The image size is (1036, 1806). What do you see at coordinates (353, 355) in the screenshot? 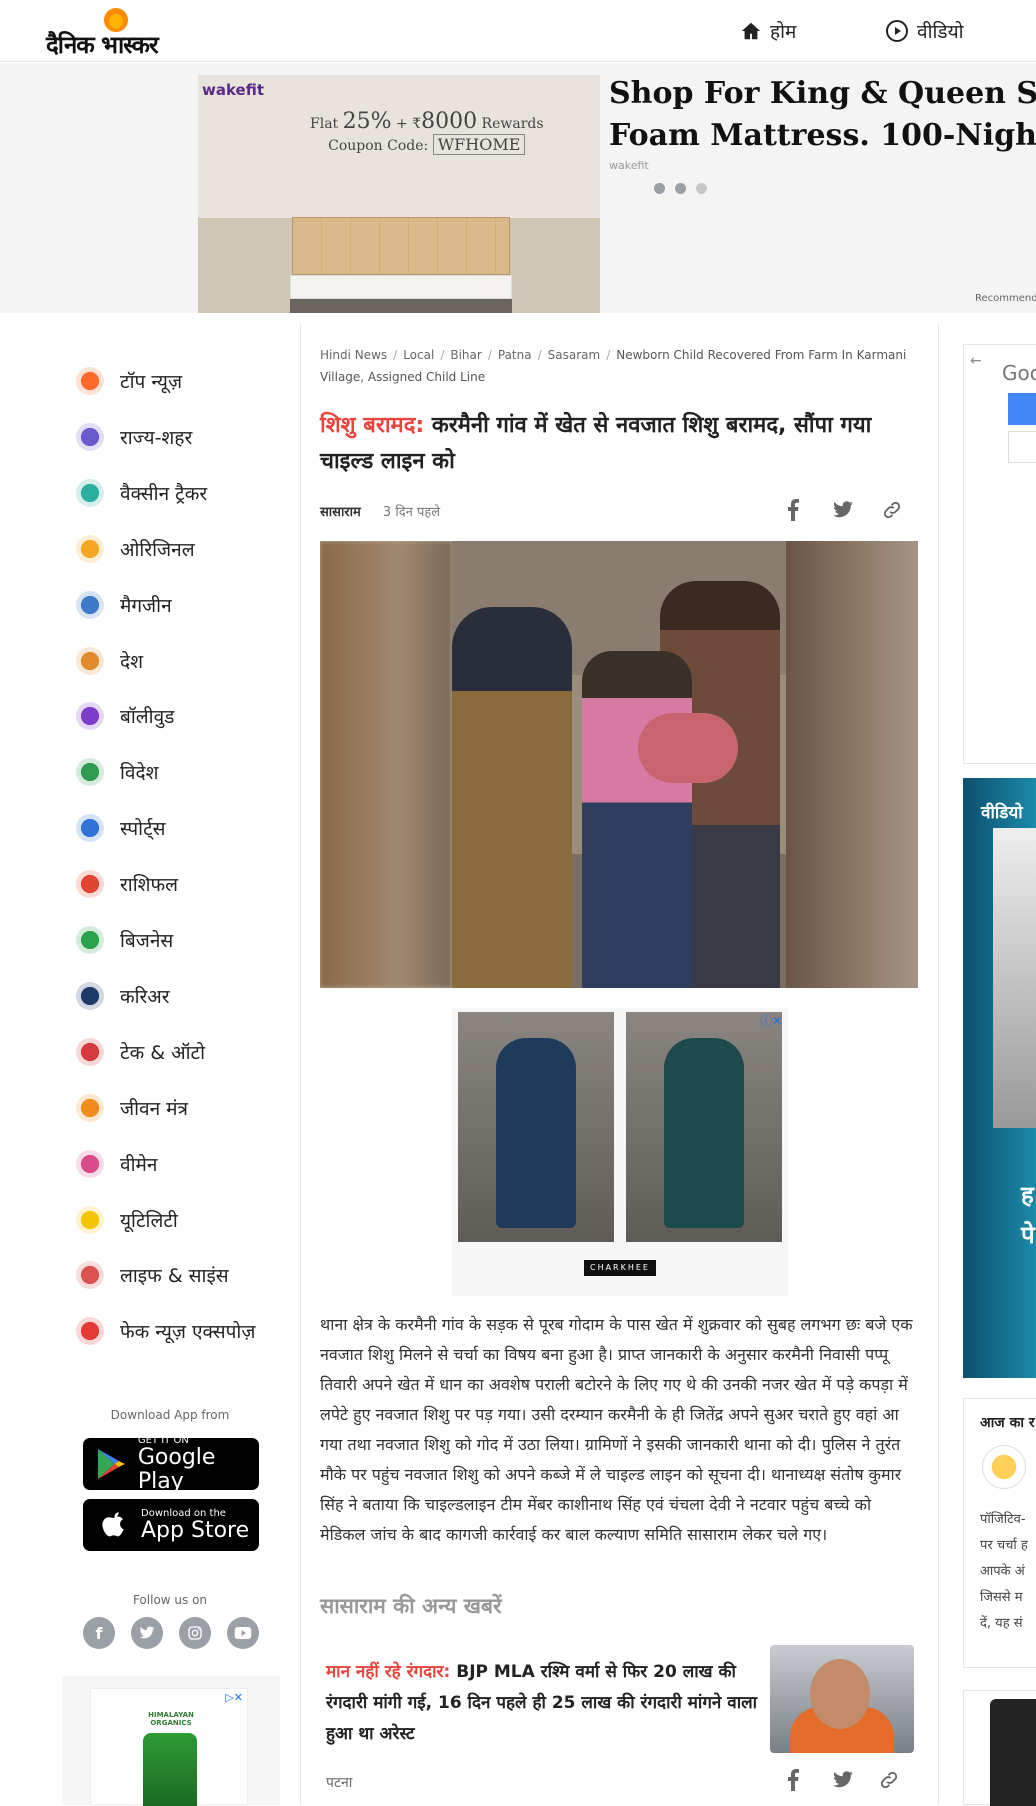
I see `breadcrumb-item: Hindi News` at bounding box center [353, 355].